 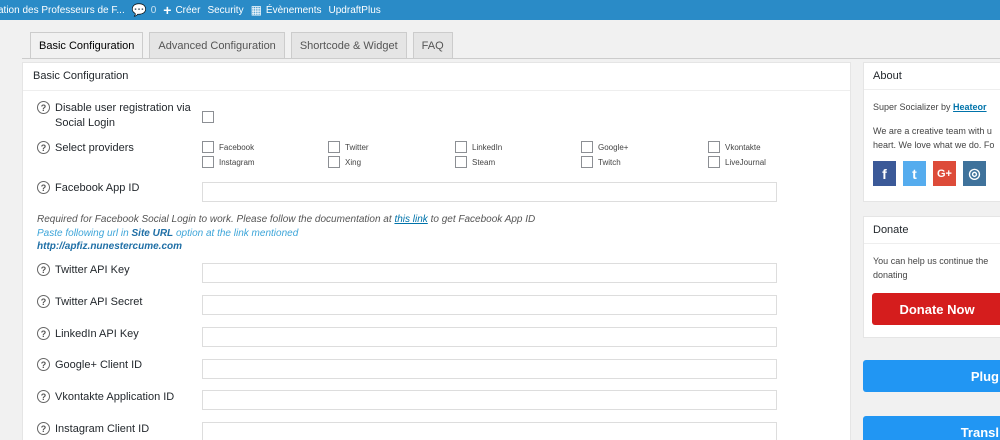 I want to click on author-link: Heateor, so click(x=970, y=107).